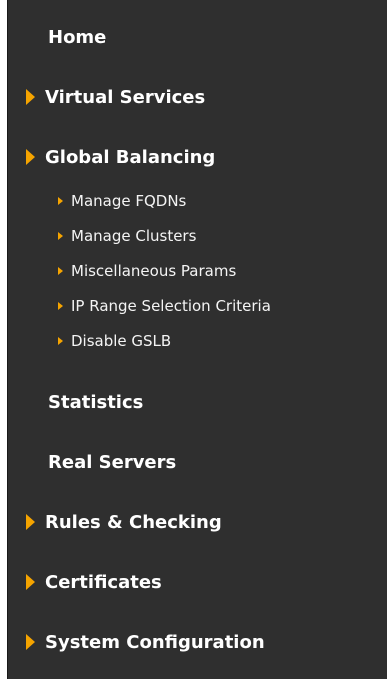  What do you see at coordinates (125, 97) in the screenshot?
I see `nav-label-virtual-services: Virtual Services` at bounding box center [125, 97].